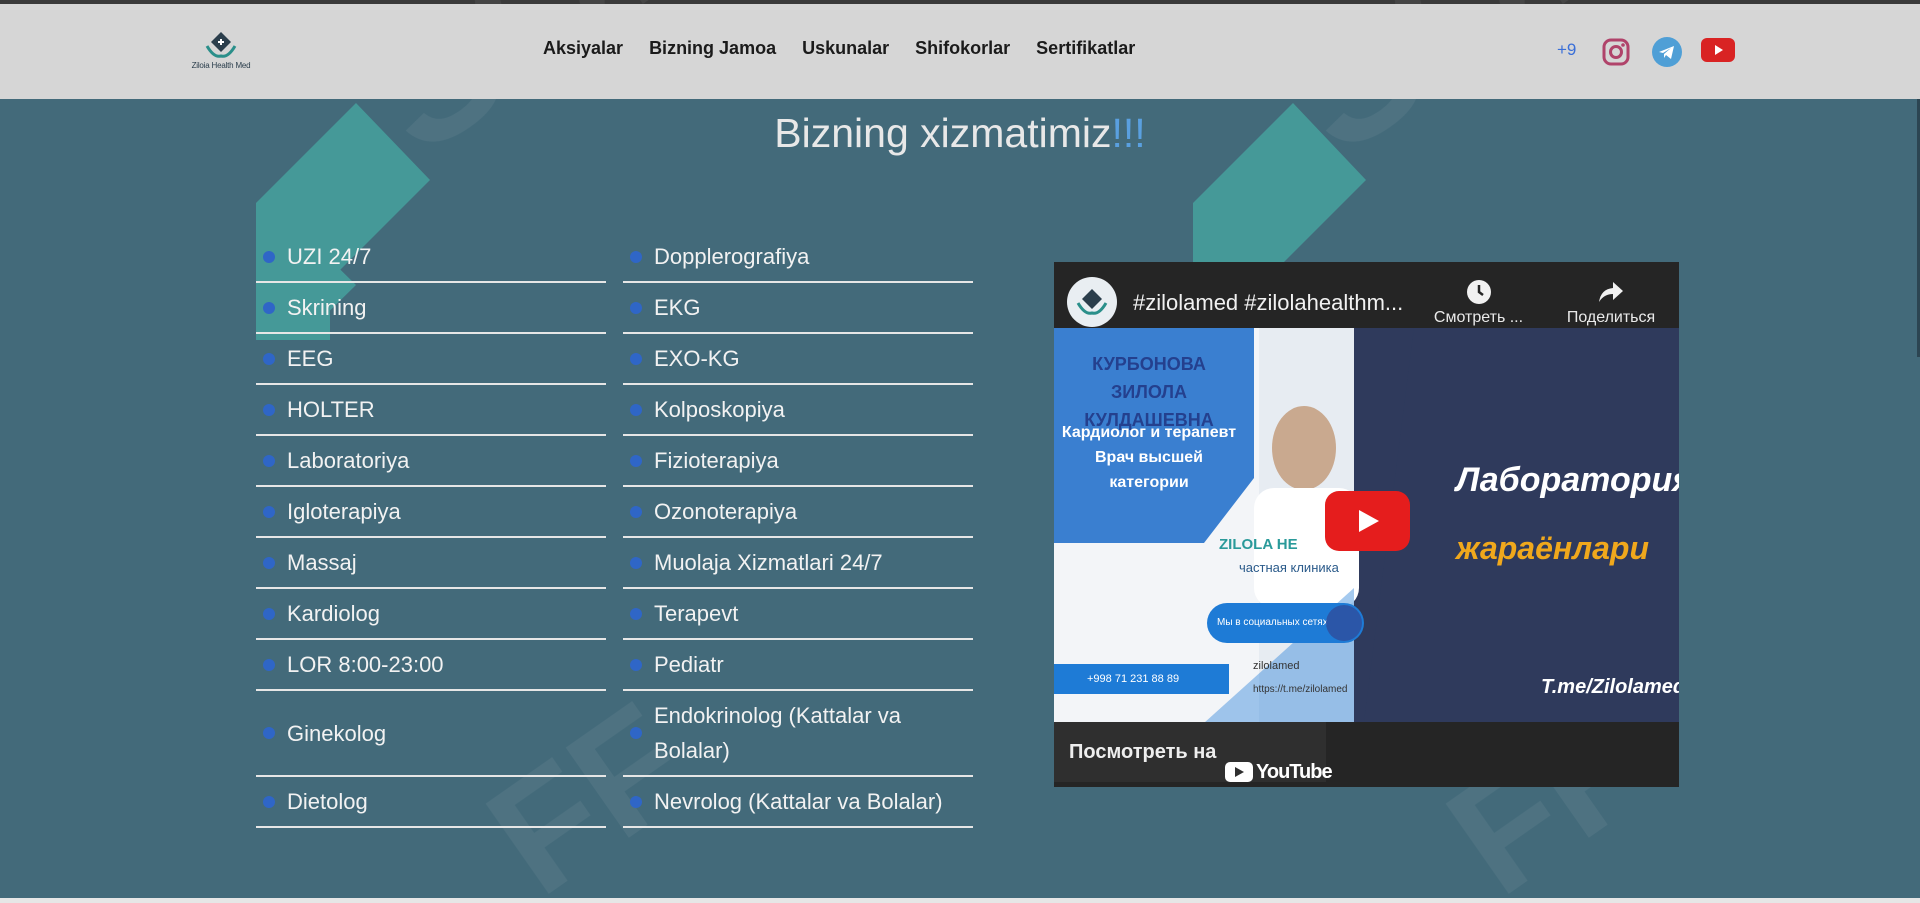 The height and width of the screenshot is (903, 1920). Describe the element at coordinates (798, 257) in the screenshot. I see `service-item: Dopplerografiya` at that location.